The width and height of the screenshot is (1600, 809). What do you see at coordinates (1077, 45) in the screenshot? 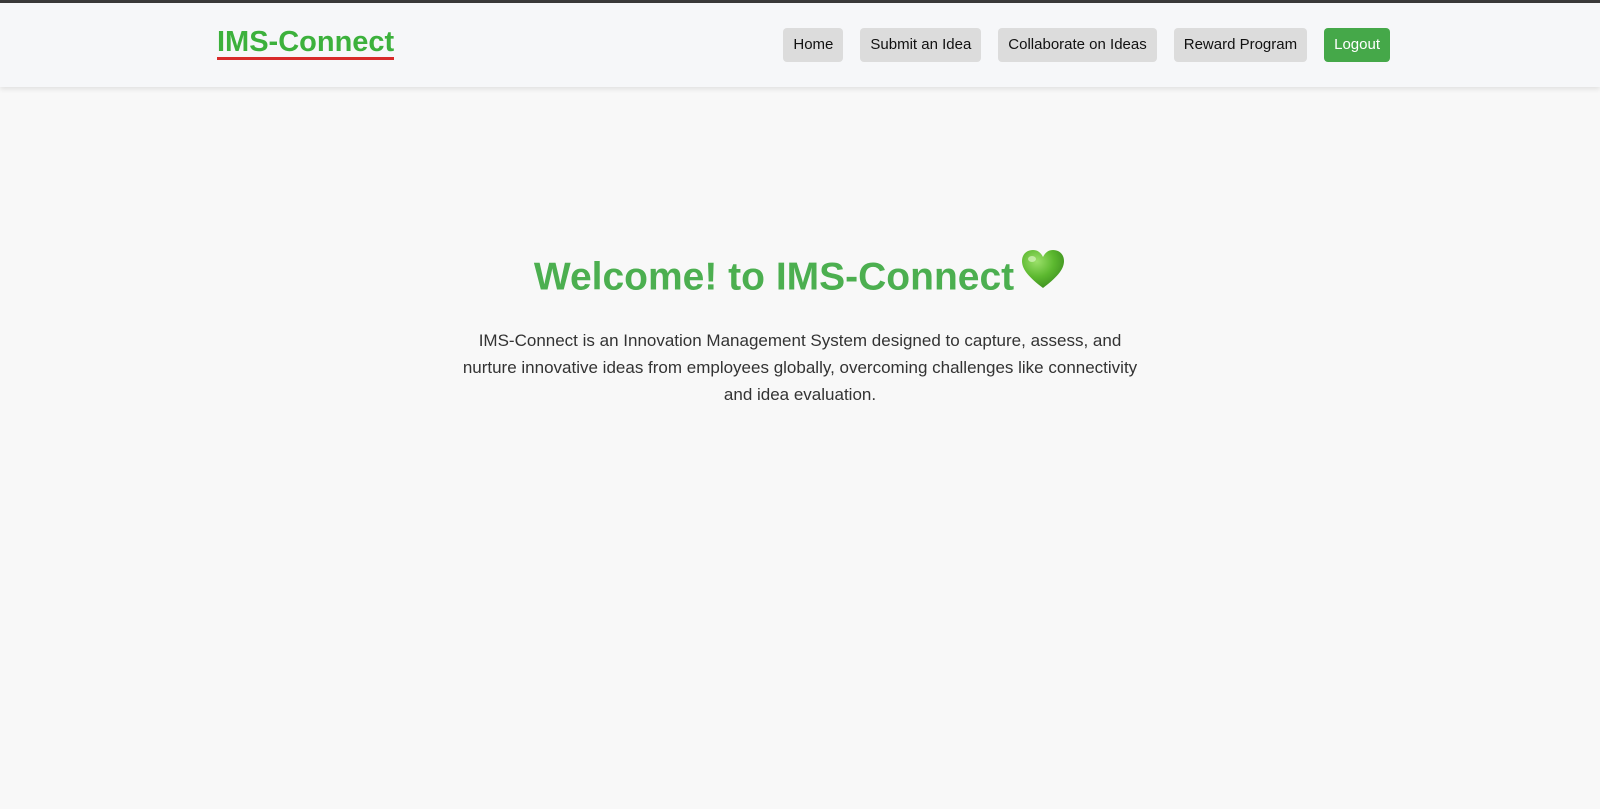
I see `nav-collaborate-button: Collaborate on Ideas` at bounding box center [1077, 45].